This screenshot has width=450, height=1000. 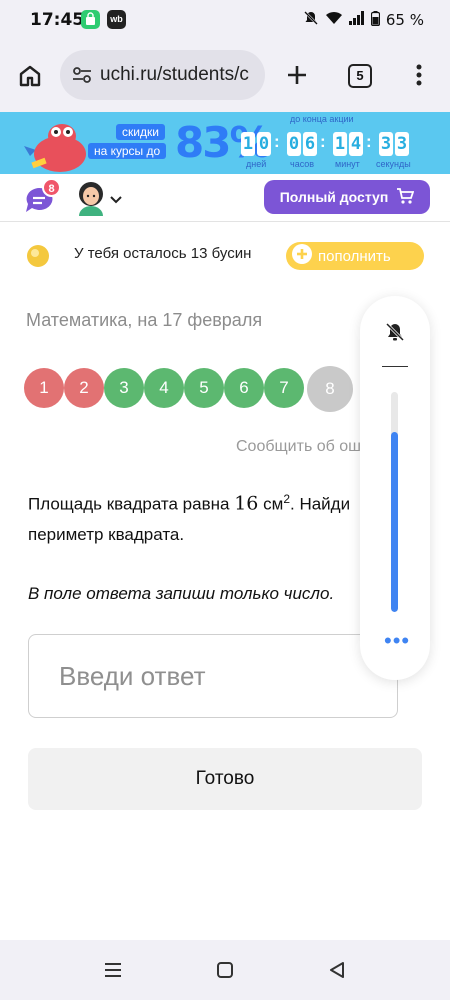 I want to click on chevron-down-icon, so click(x=116, y=201).